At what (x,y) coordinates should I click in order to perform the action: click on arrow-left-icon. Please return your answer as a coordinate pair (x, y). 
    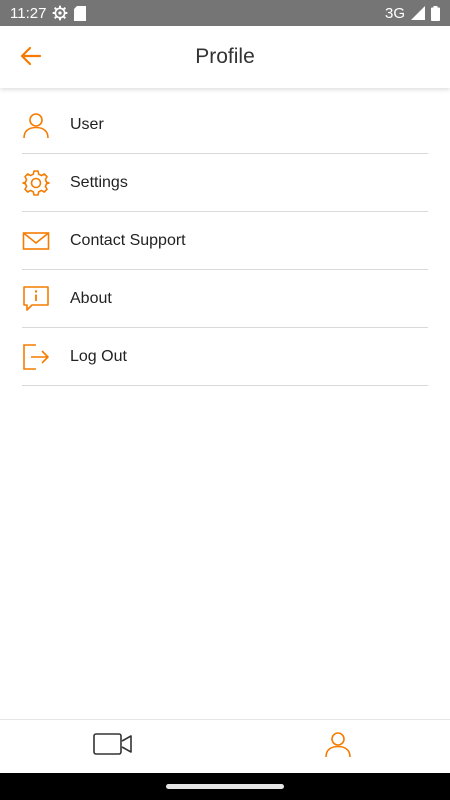
    Looking at the image, I should click on (31, 58).